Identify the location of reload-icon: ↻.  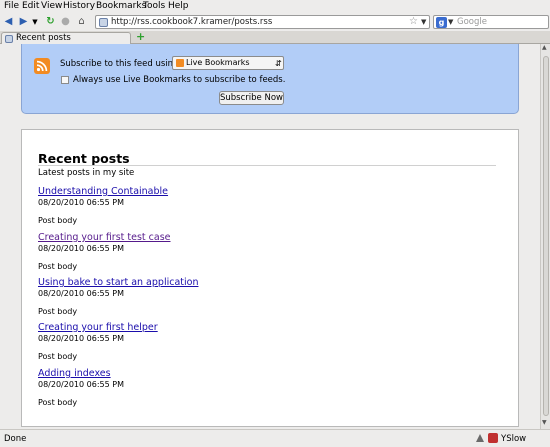
(50, 22).